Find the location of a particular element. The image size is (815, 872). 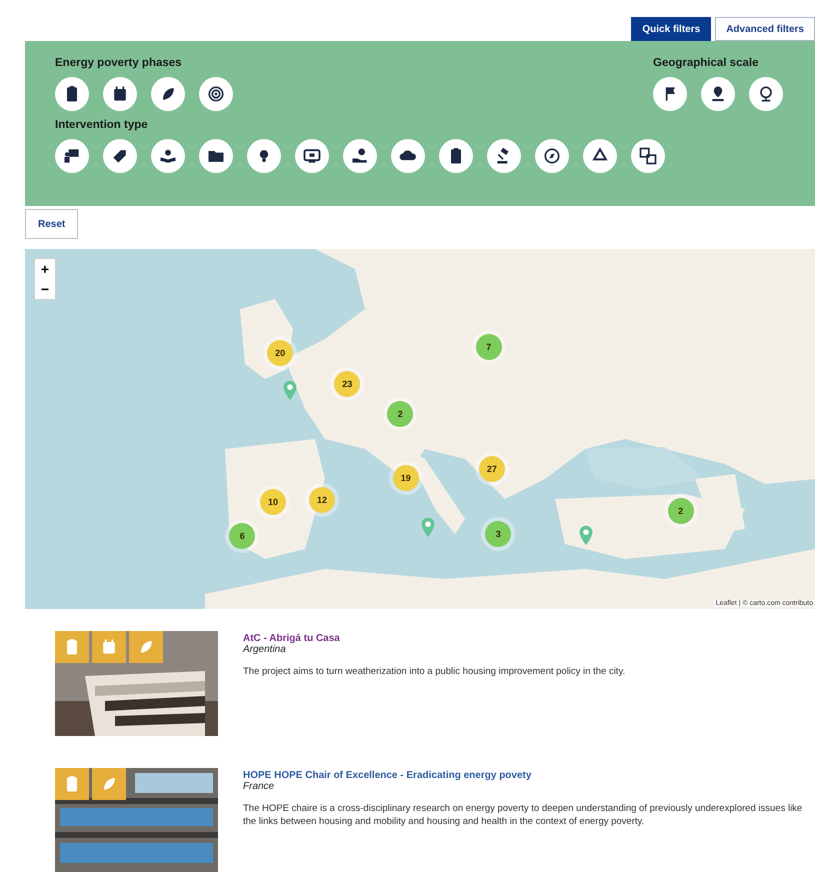

target-icon is located at coordinates (216, 94).